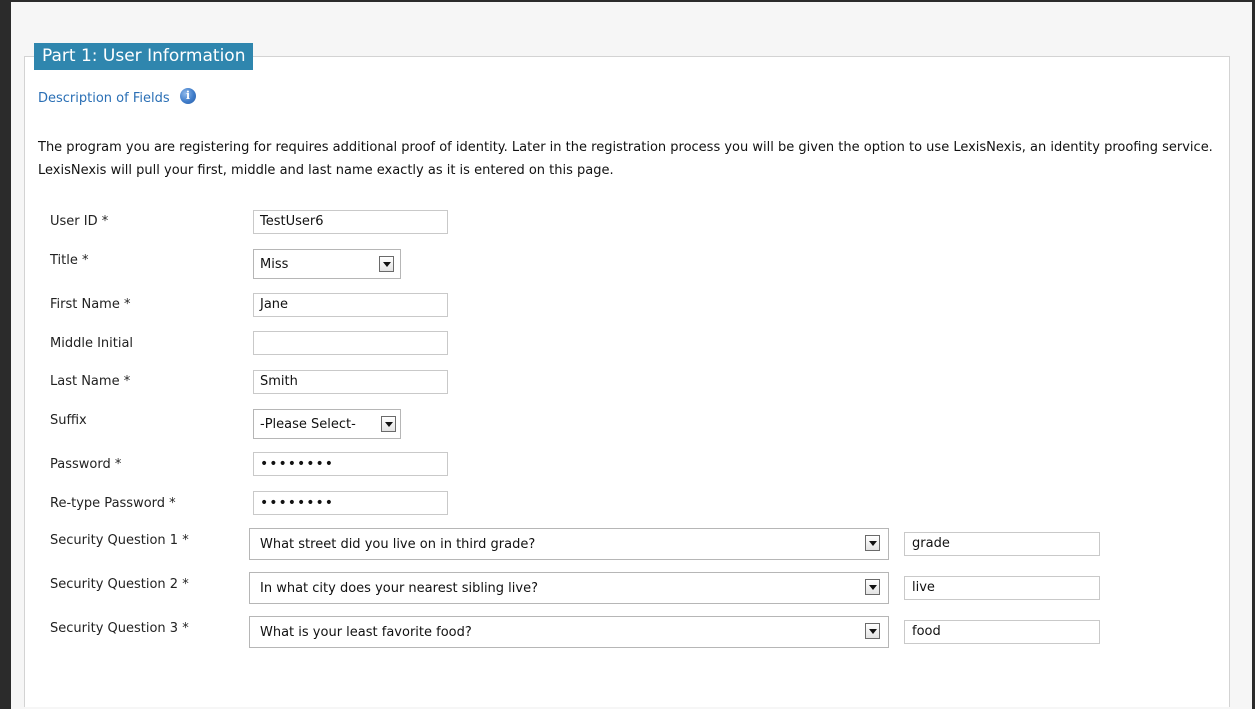 The width and height of the screenshot is (1255, 709). Describe the element at coordinates (119, 628) in the screenshot. I see `security-question-3-label: Security Question 3 *` at that location.